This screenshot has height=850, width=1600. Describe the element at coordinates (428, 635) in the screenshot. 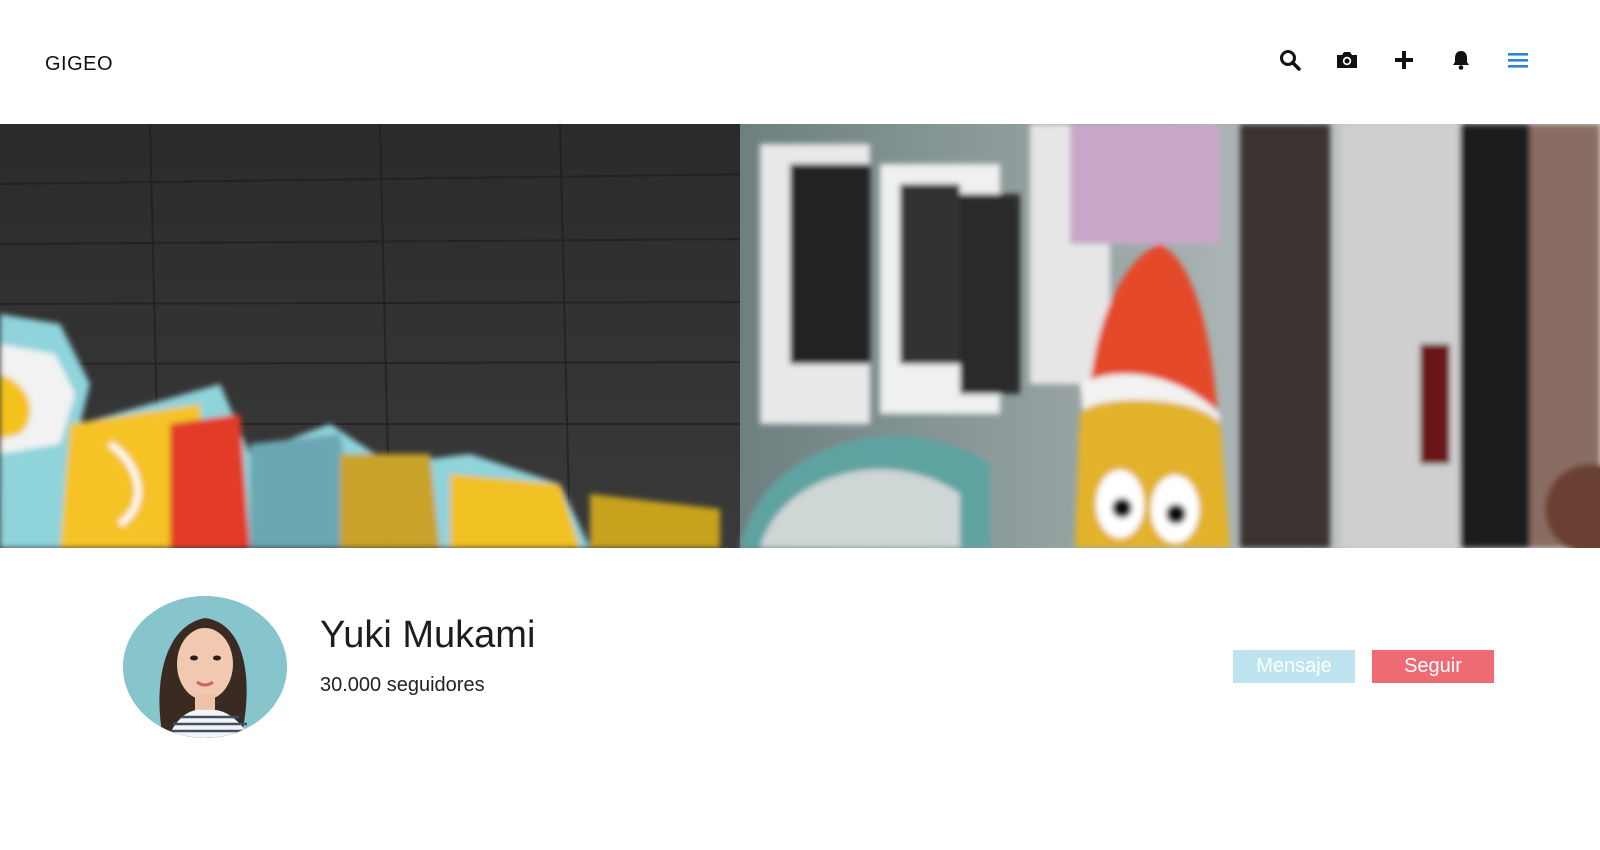

I see `profile-name: Yuki Mukami` at that location.